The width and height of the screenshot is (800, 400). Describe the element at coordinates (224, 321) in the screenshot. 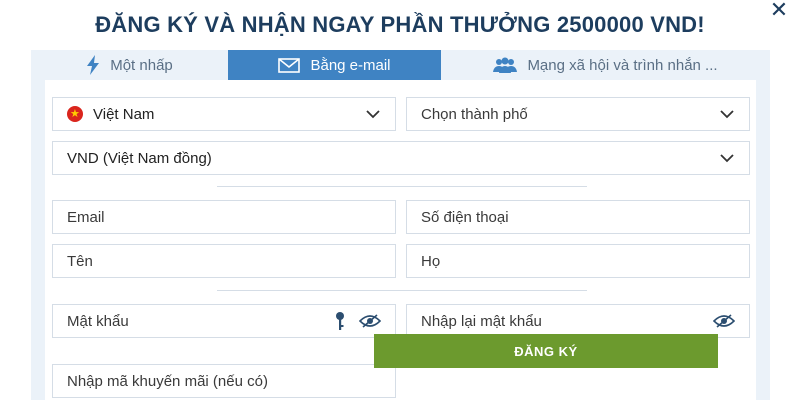

I see `password-field: Mật khẩu` at that location.